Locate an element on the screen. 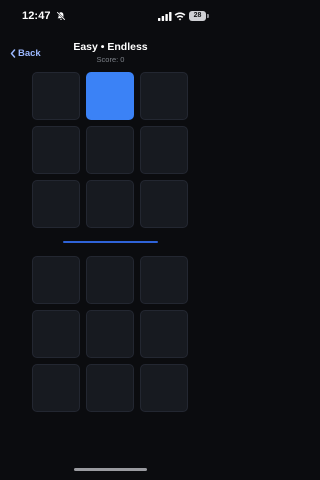 The image size is (320, 480). battery-icon: 28 is located at coordinates (199, 16).